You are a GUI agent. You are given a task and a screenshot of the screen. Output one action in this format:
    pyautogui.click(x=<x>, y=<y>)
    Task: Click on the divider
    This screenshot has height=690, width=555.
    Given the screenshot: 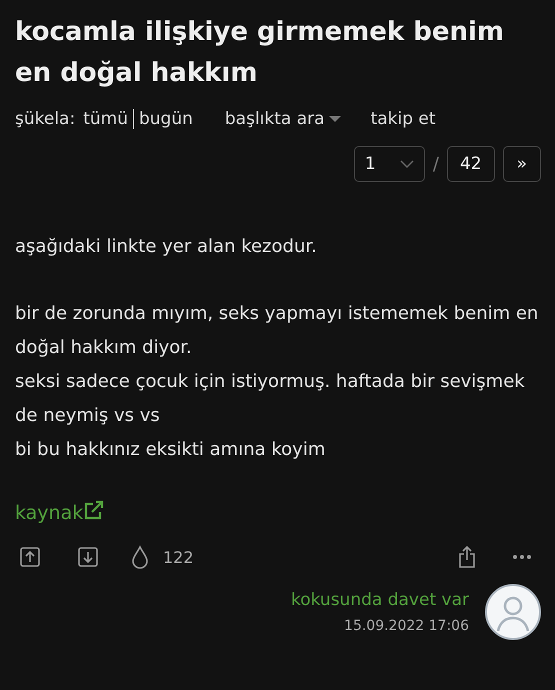 What is the action you would take?
    pyautogui.click(x=133, y=119)
    